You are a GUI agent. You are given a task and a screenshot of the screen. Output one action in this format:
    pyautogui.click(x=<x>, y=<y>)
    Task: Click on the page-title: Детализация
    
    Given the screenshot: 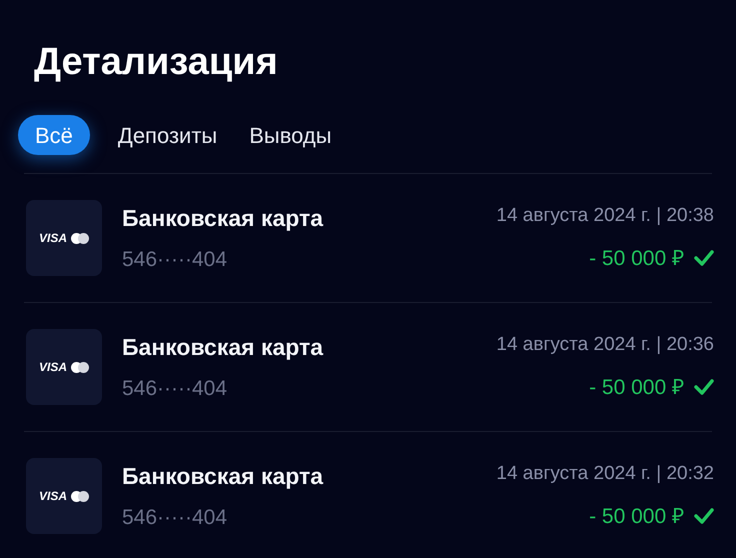 What is the action you would take?
    pyautogui.click(x=156, y=62)
    